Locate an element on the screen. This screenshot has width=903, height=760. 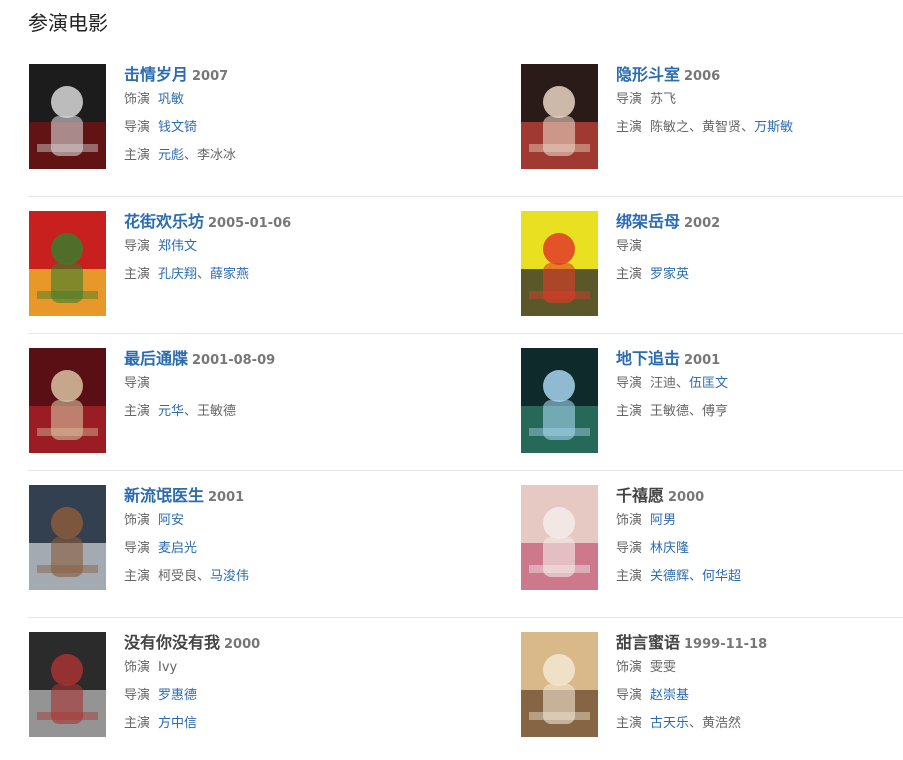
person-link: 何华超 is located at coordinates (721, 576).